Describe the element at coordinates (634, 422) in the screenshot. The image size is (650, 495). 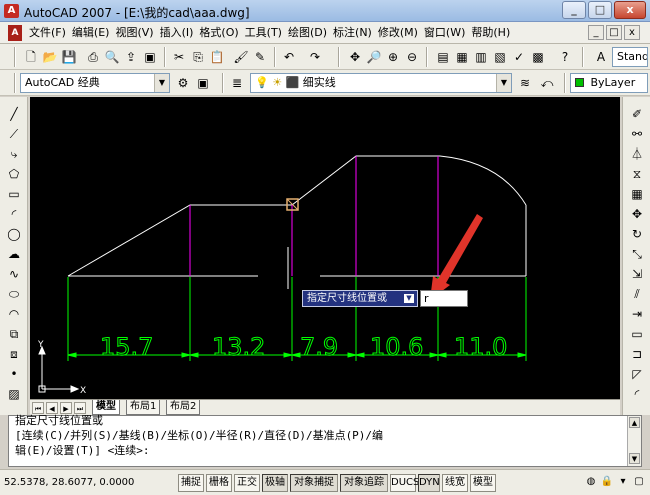
I see `scroll-up-icon: ▲` at that location.